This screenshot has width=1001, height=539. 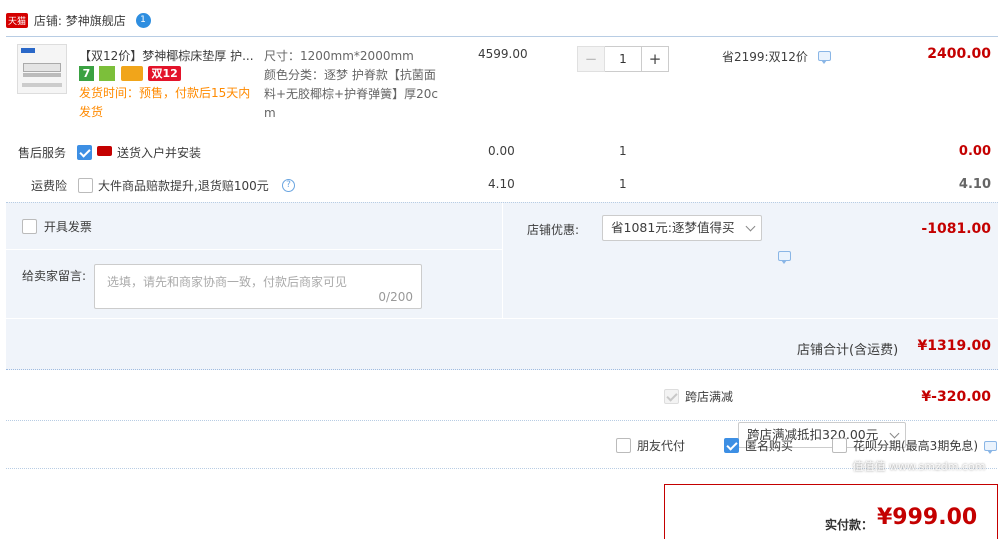 I want to click on shop-header: 天猫 店铺: 梦神旗舰店 1, so click(x=78, y=20).